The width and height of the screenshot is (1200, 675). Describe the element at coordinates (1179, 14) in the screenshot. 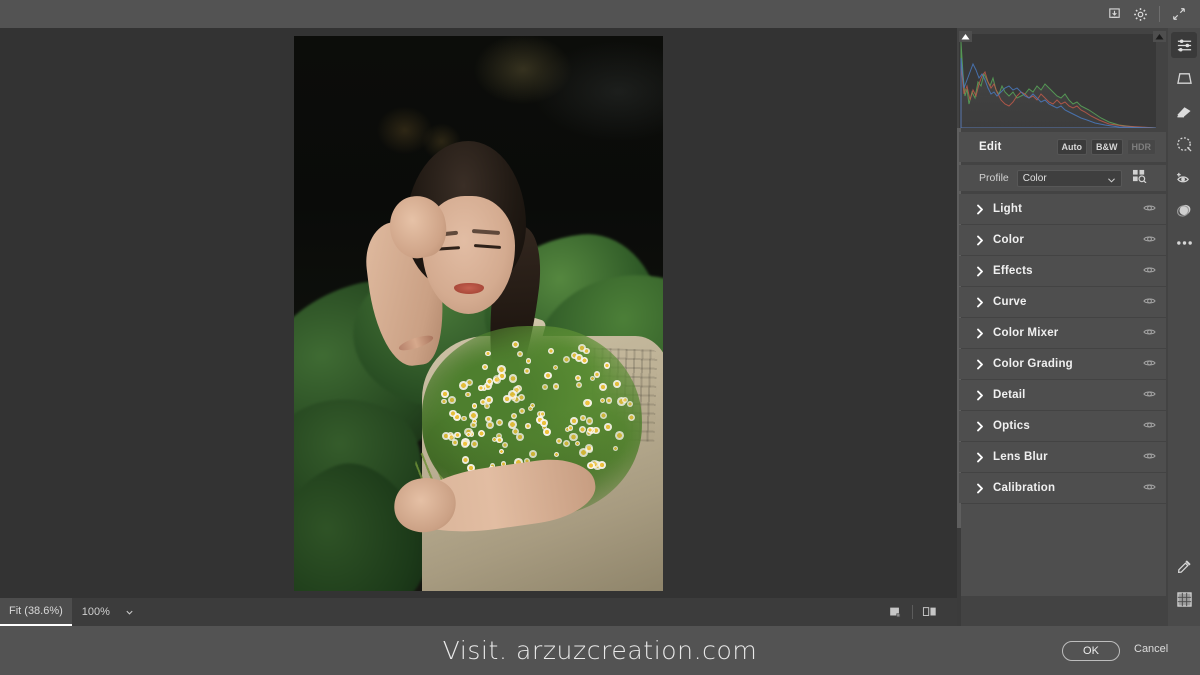

I see `collapse-arrows-icon` at that location.